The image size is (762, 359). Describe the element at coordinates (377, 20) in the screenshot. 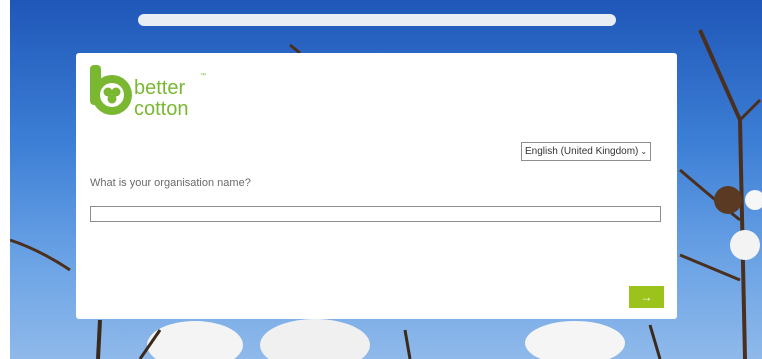

I see `address-bar` at that location.